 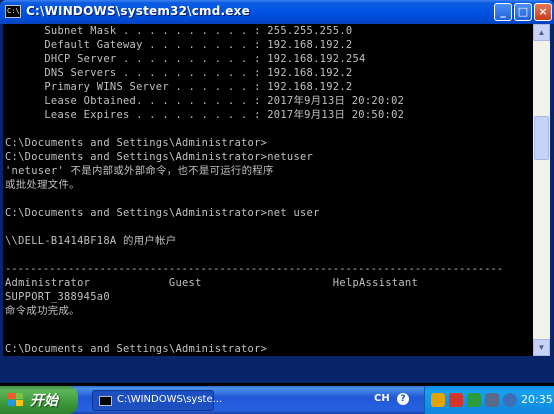 What do you see at coordinates (277, 12) in the screenshot?
I see `title-bar: C:\ C:\WINDOWS\system32\cmd.exe _ □ ×` at bounding box center [277, 12].